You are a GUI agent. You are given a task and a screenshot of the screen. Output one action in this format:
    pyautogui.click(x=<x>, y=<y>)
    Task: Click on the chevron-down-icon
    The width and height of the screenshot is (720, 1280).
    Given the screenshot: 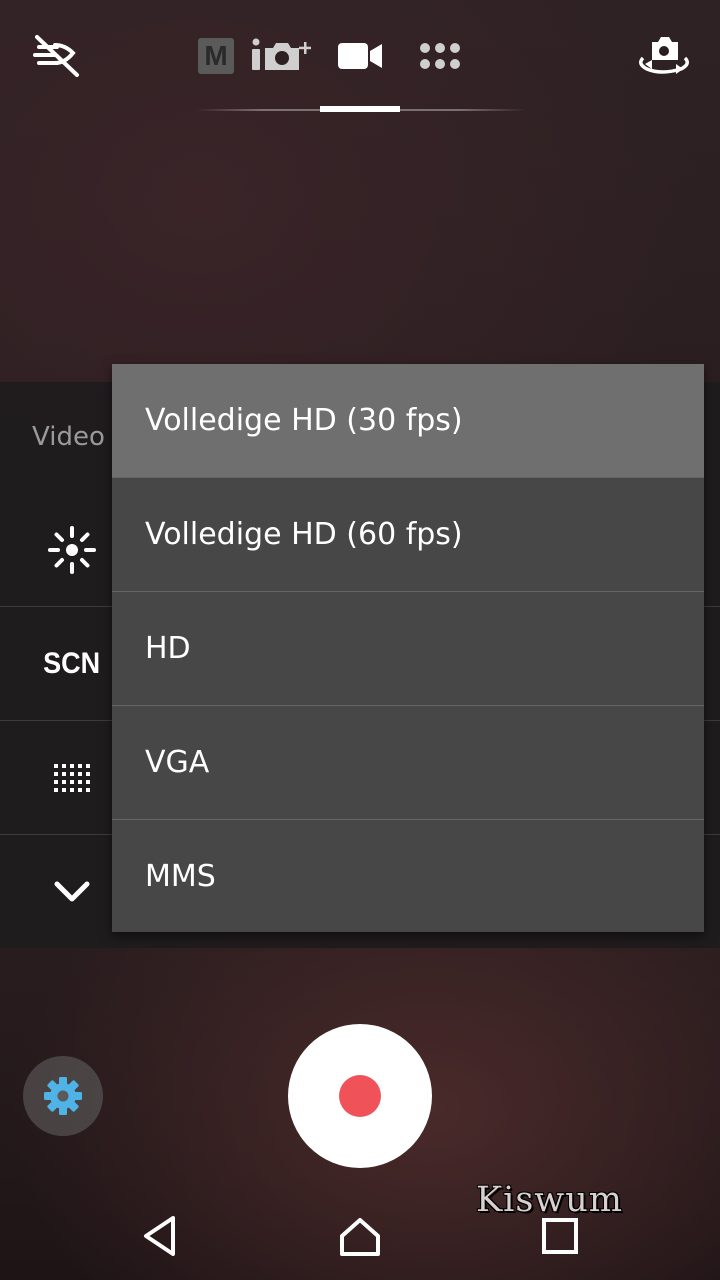 What is the action you would take?
    pyautogui.click(x=72, y=892)
    